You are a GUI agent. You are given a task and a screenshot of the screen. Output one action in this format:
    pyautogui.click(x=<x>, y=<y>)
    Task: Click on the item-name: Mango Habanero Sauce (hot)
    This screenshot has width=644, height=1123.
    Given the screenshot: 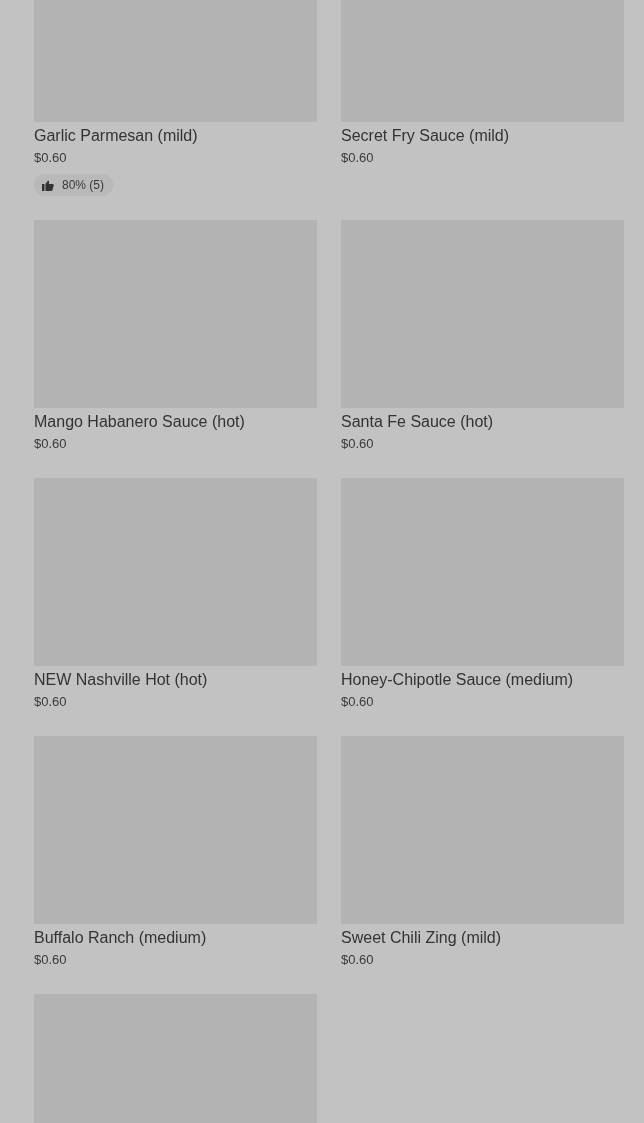 What is the action you would take?
    pyautogui.click(x=139, y=422)
    